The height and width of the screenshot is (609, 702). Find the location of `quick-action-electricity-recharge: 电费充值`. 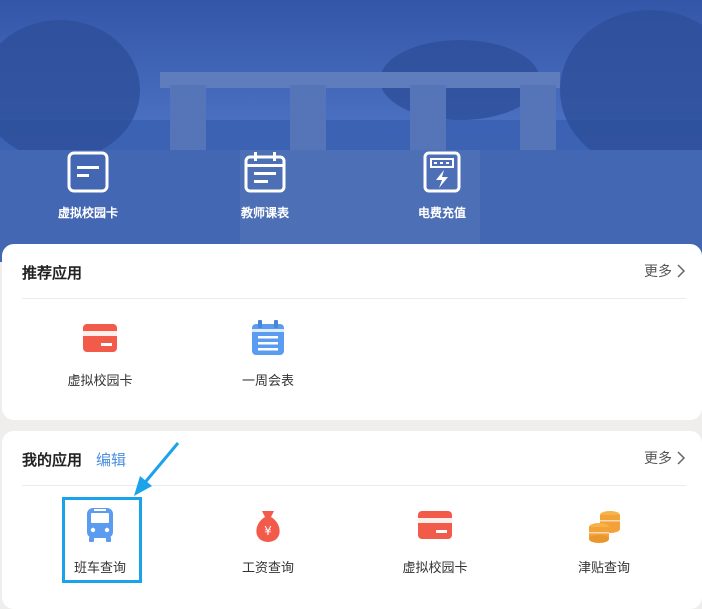

quick-action-electricity-recharge: 电费充值 is located at coordinates (442, 185).